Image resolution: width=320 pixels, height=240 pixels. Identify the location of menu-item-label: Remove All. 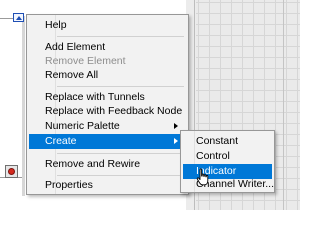
(72, 75).